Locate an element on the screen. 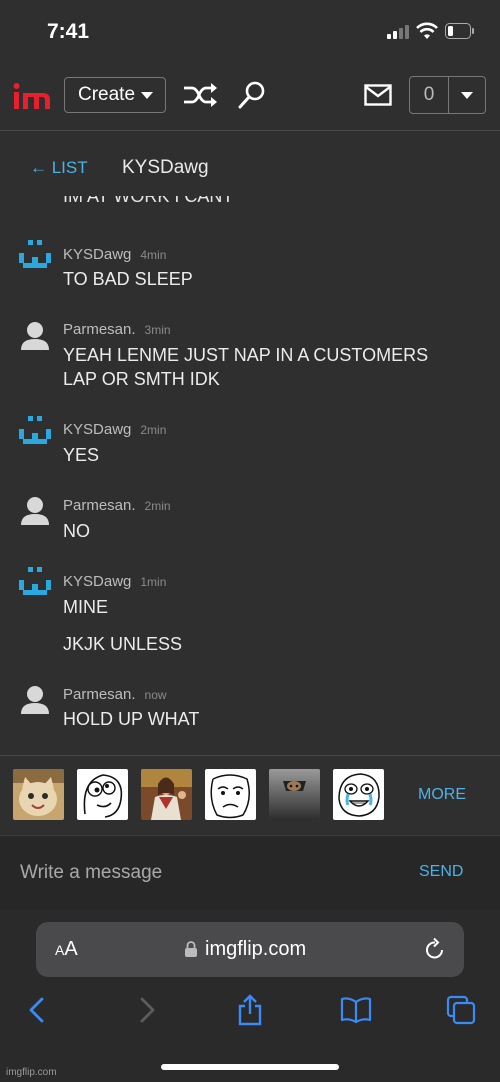  search-icon is located at coordinates (252, 95).